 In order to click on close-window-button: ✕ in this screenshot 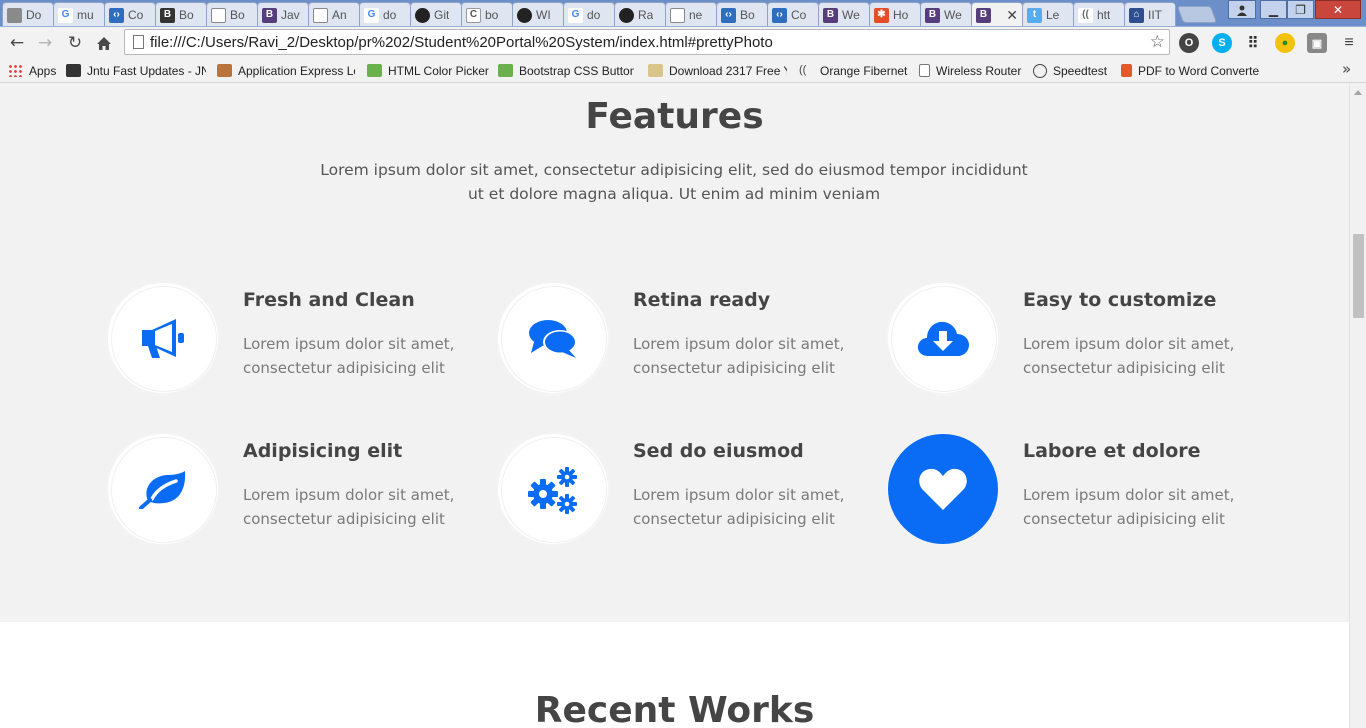, I will do `click(1338, 9)`.